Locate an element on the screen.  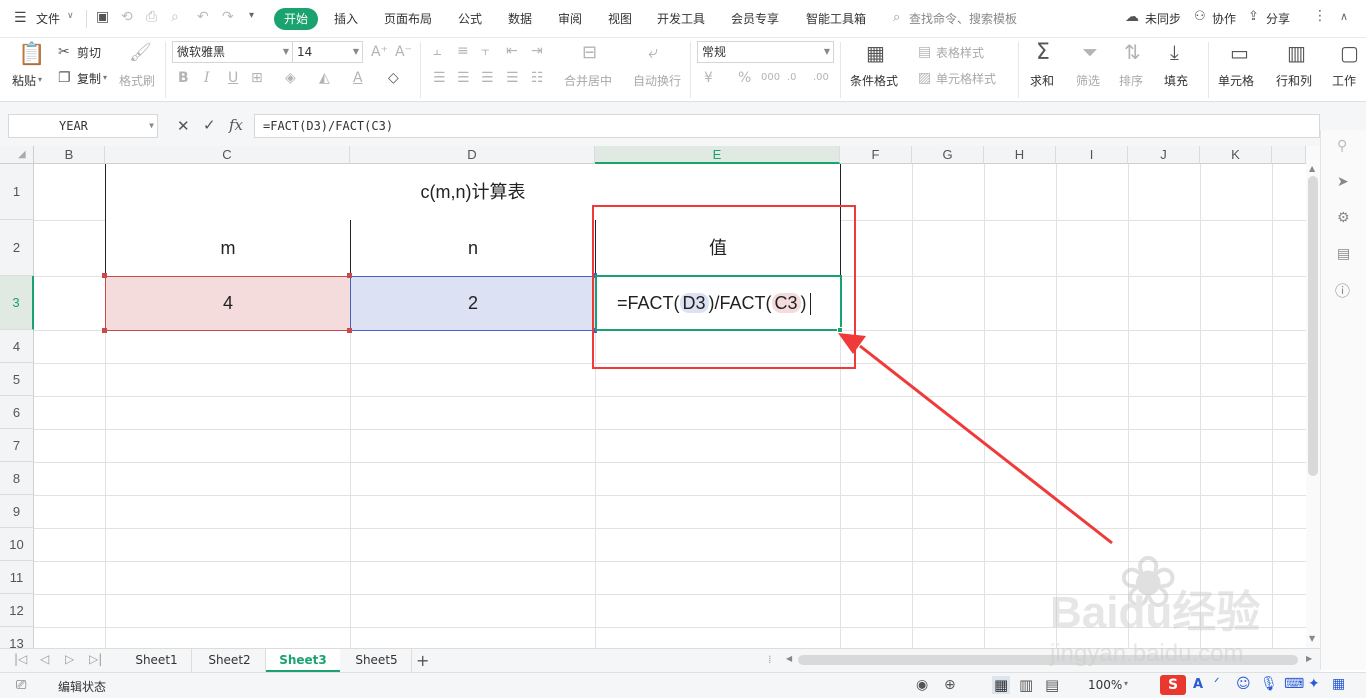
tab-splitter-icon: ⁞ is located at coordinates (770, 659).